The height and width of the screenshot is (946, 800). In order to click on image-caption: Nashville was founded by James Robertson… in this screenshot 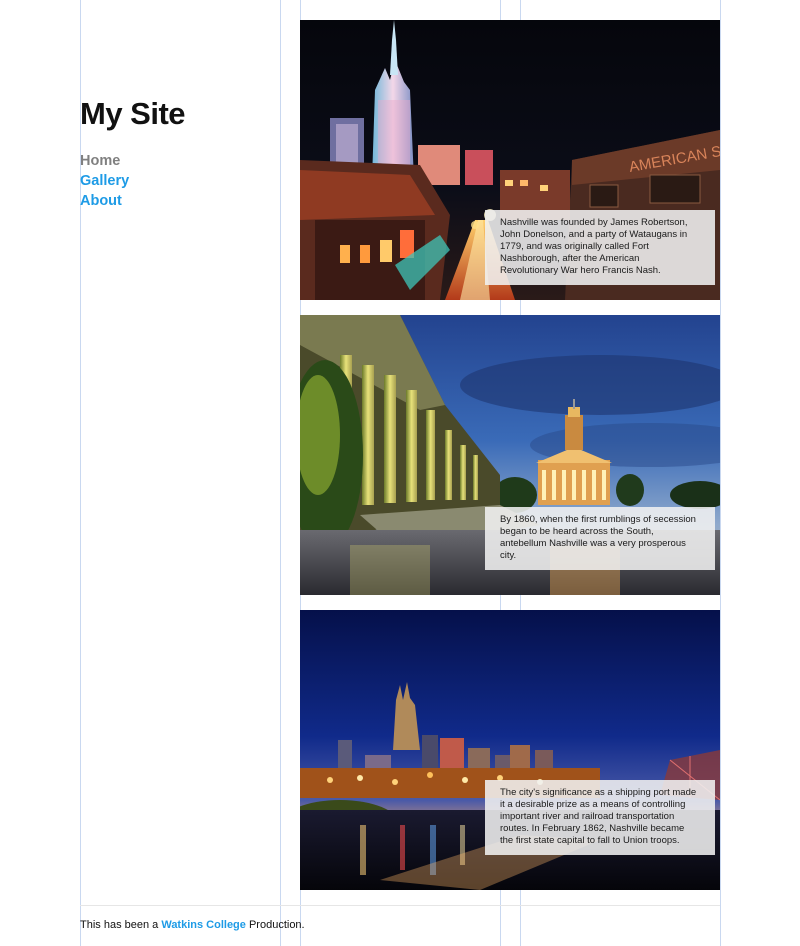, I will do `click(600, 247)`.